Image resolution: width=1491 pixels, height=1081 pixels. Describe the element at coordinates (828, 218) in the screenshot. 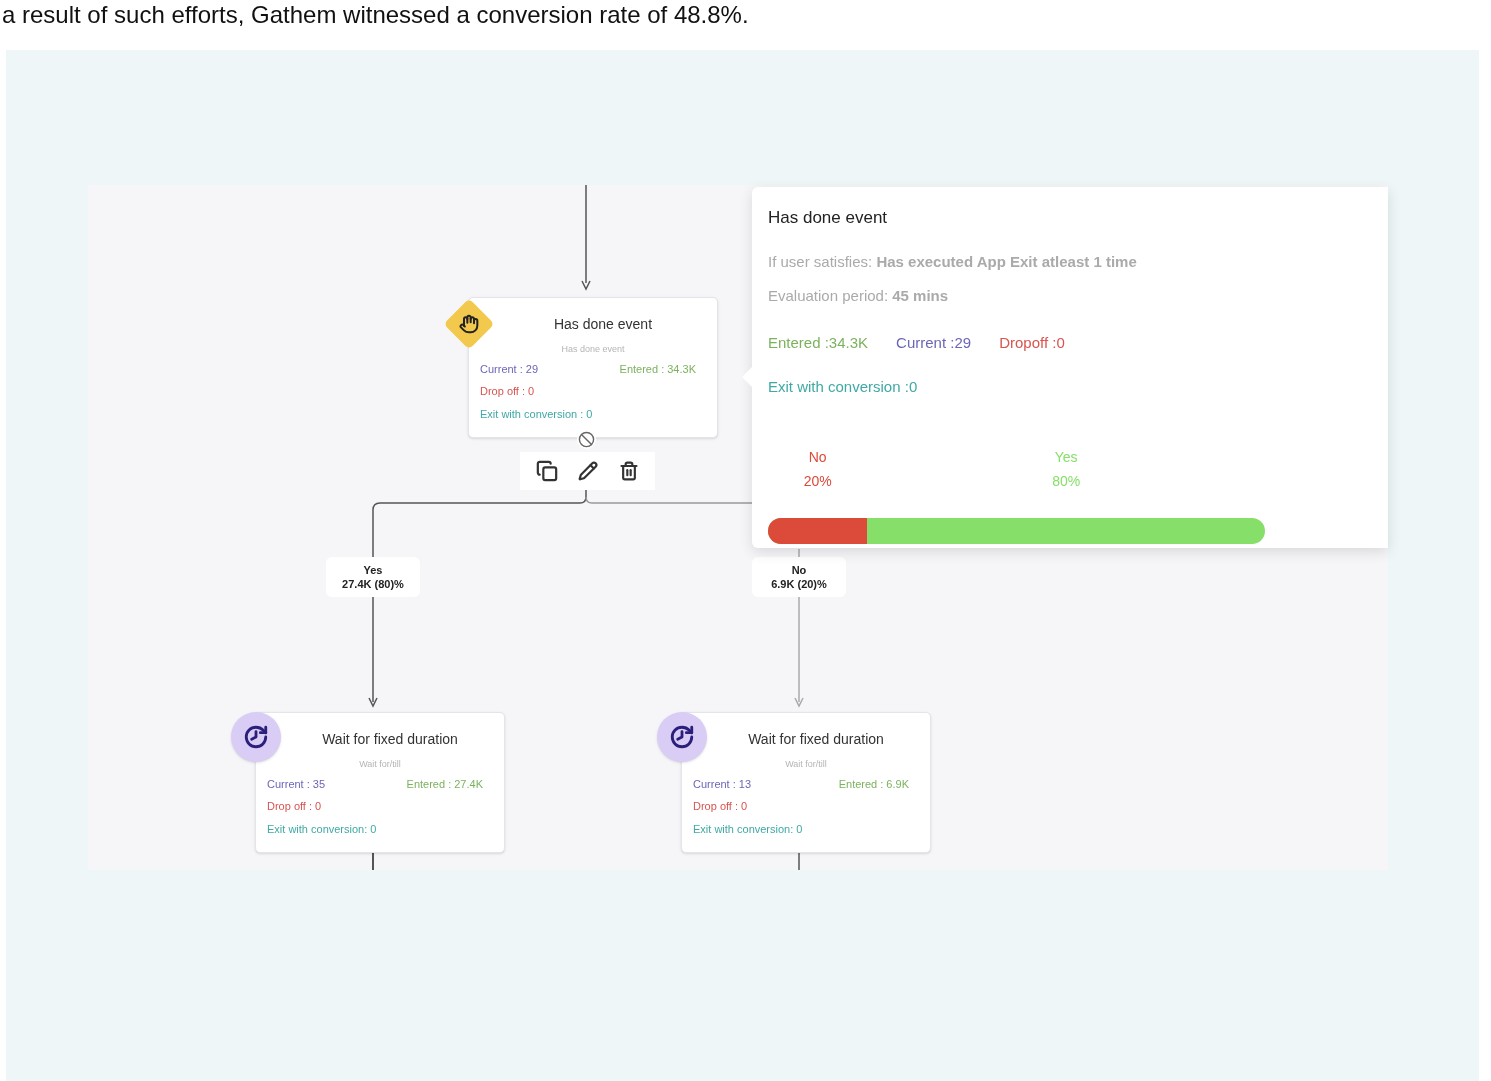

I see `popover-title: Has done event` at that location.